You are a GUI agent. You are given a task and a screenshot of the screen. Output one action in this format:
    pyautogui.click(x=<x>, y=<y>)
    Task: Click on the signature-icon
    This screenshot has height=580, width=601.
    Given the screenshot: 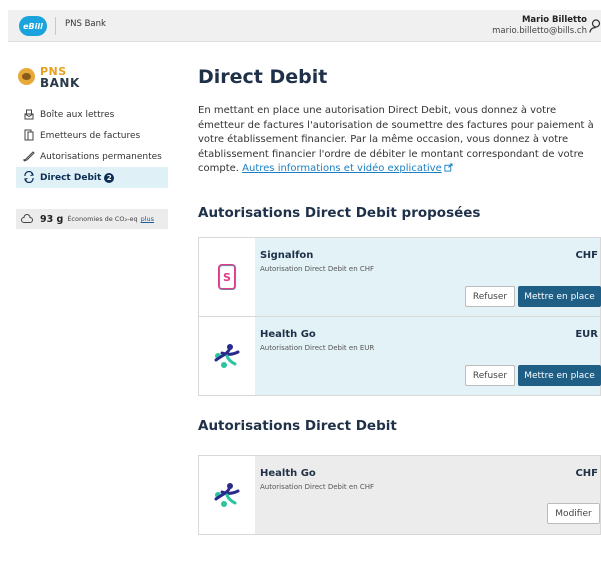 What is the action you would take?
    pyautogui.click(x=29, y=156)
    